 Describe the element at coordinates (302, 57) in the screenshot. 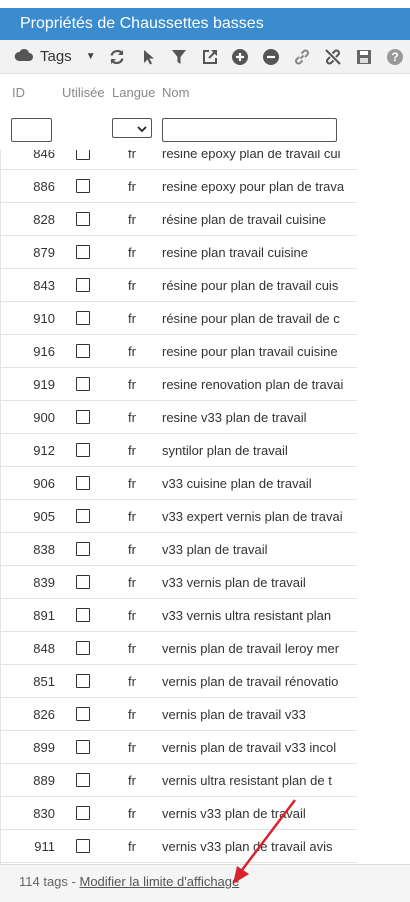

I see `link-icon` at that location.